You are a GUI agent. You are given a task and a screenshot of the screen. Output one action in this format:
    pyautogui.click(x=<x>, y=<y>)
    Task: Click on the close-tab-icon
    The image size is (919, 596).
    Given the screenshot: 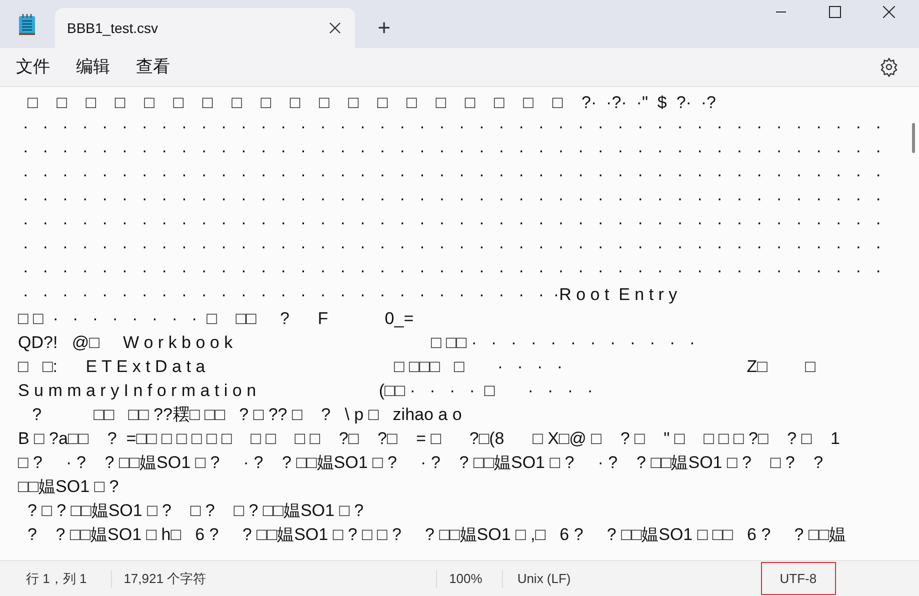 What is the action you would take?
    pyautogui.click(x=335, y=28)
    